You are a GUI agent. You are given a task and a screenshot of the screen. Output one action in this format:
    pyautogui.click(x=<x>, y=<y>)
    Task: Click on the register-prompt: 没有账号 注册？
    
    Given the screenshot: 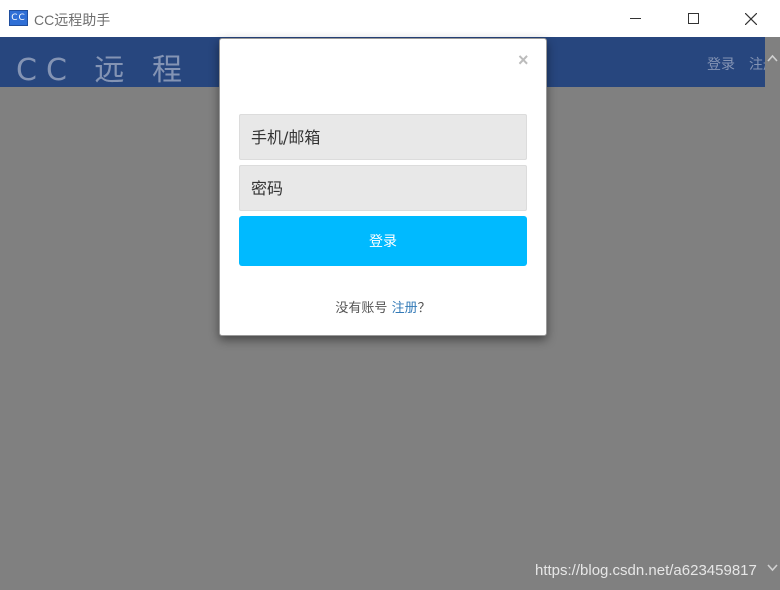 What is the action you would take?
    pyautogui.click(x=383, y=306)
    